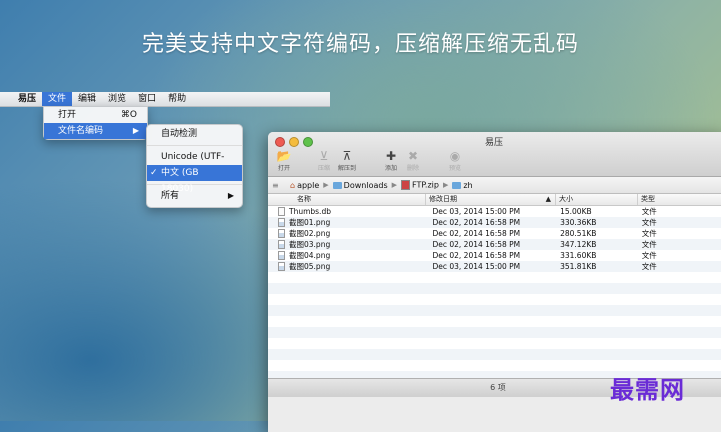 The width and height of the screenshot is (721, 432). What do you see at coordinates (57, 99) in the screenshot?
I see `menu-file: 文件` at bounding box center [57, 99].